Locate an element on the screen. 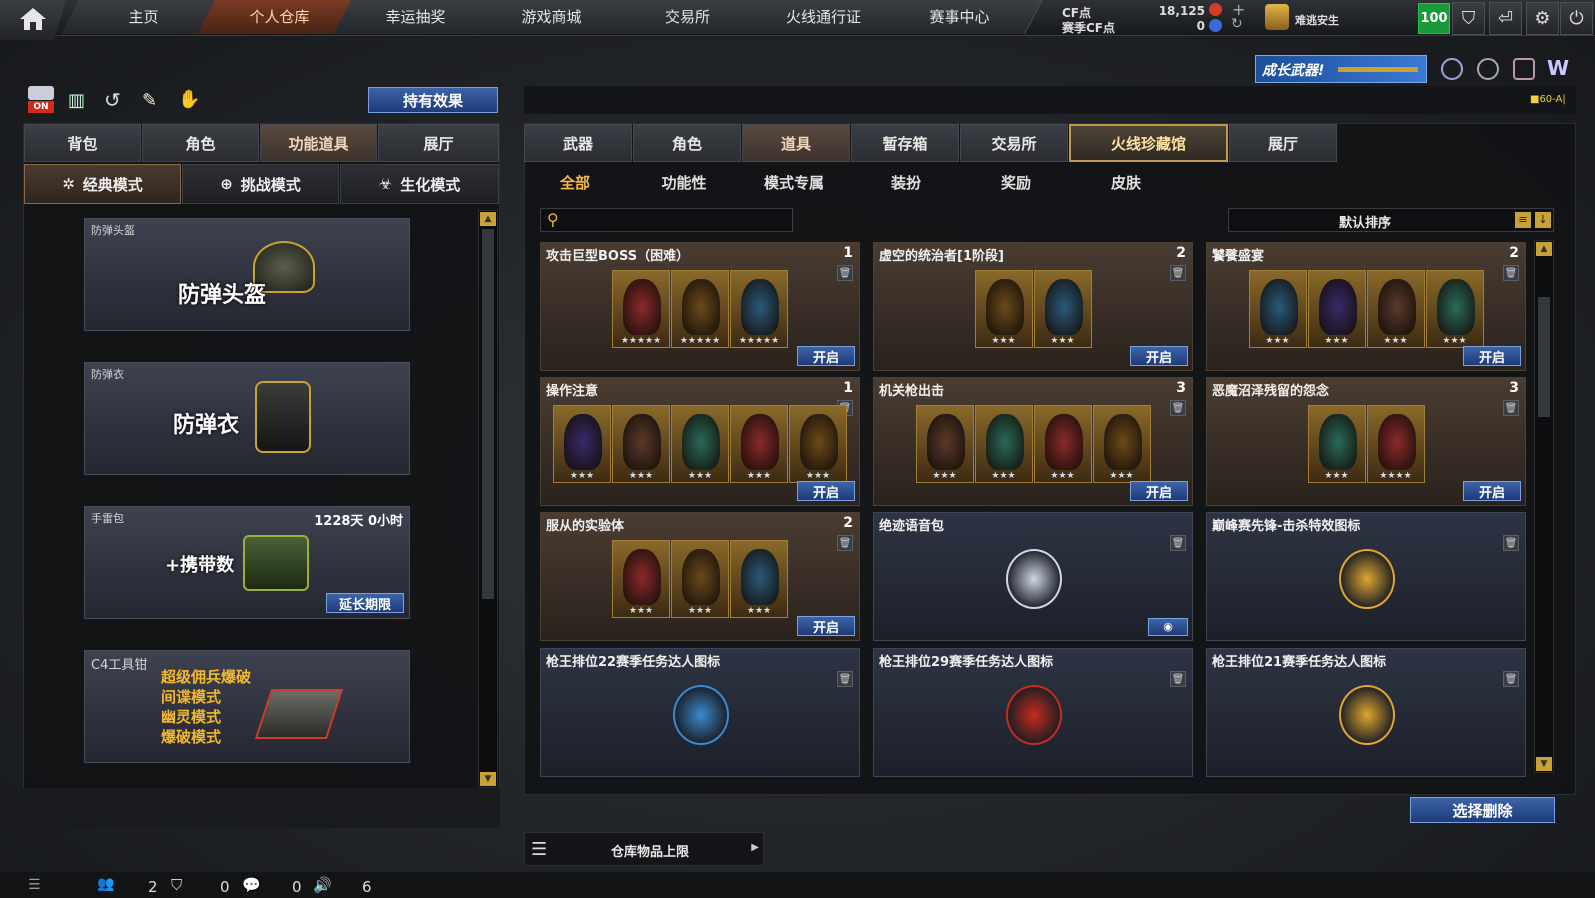 The image size is (1595, 898). item-grenade-timer: 1228天 0小时 is located at coordinates (358, 521).